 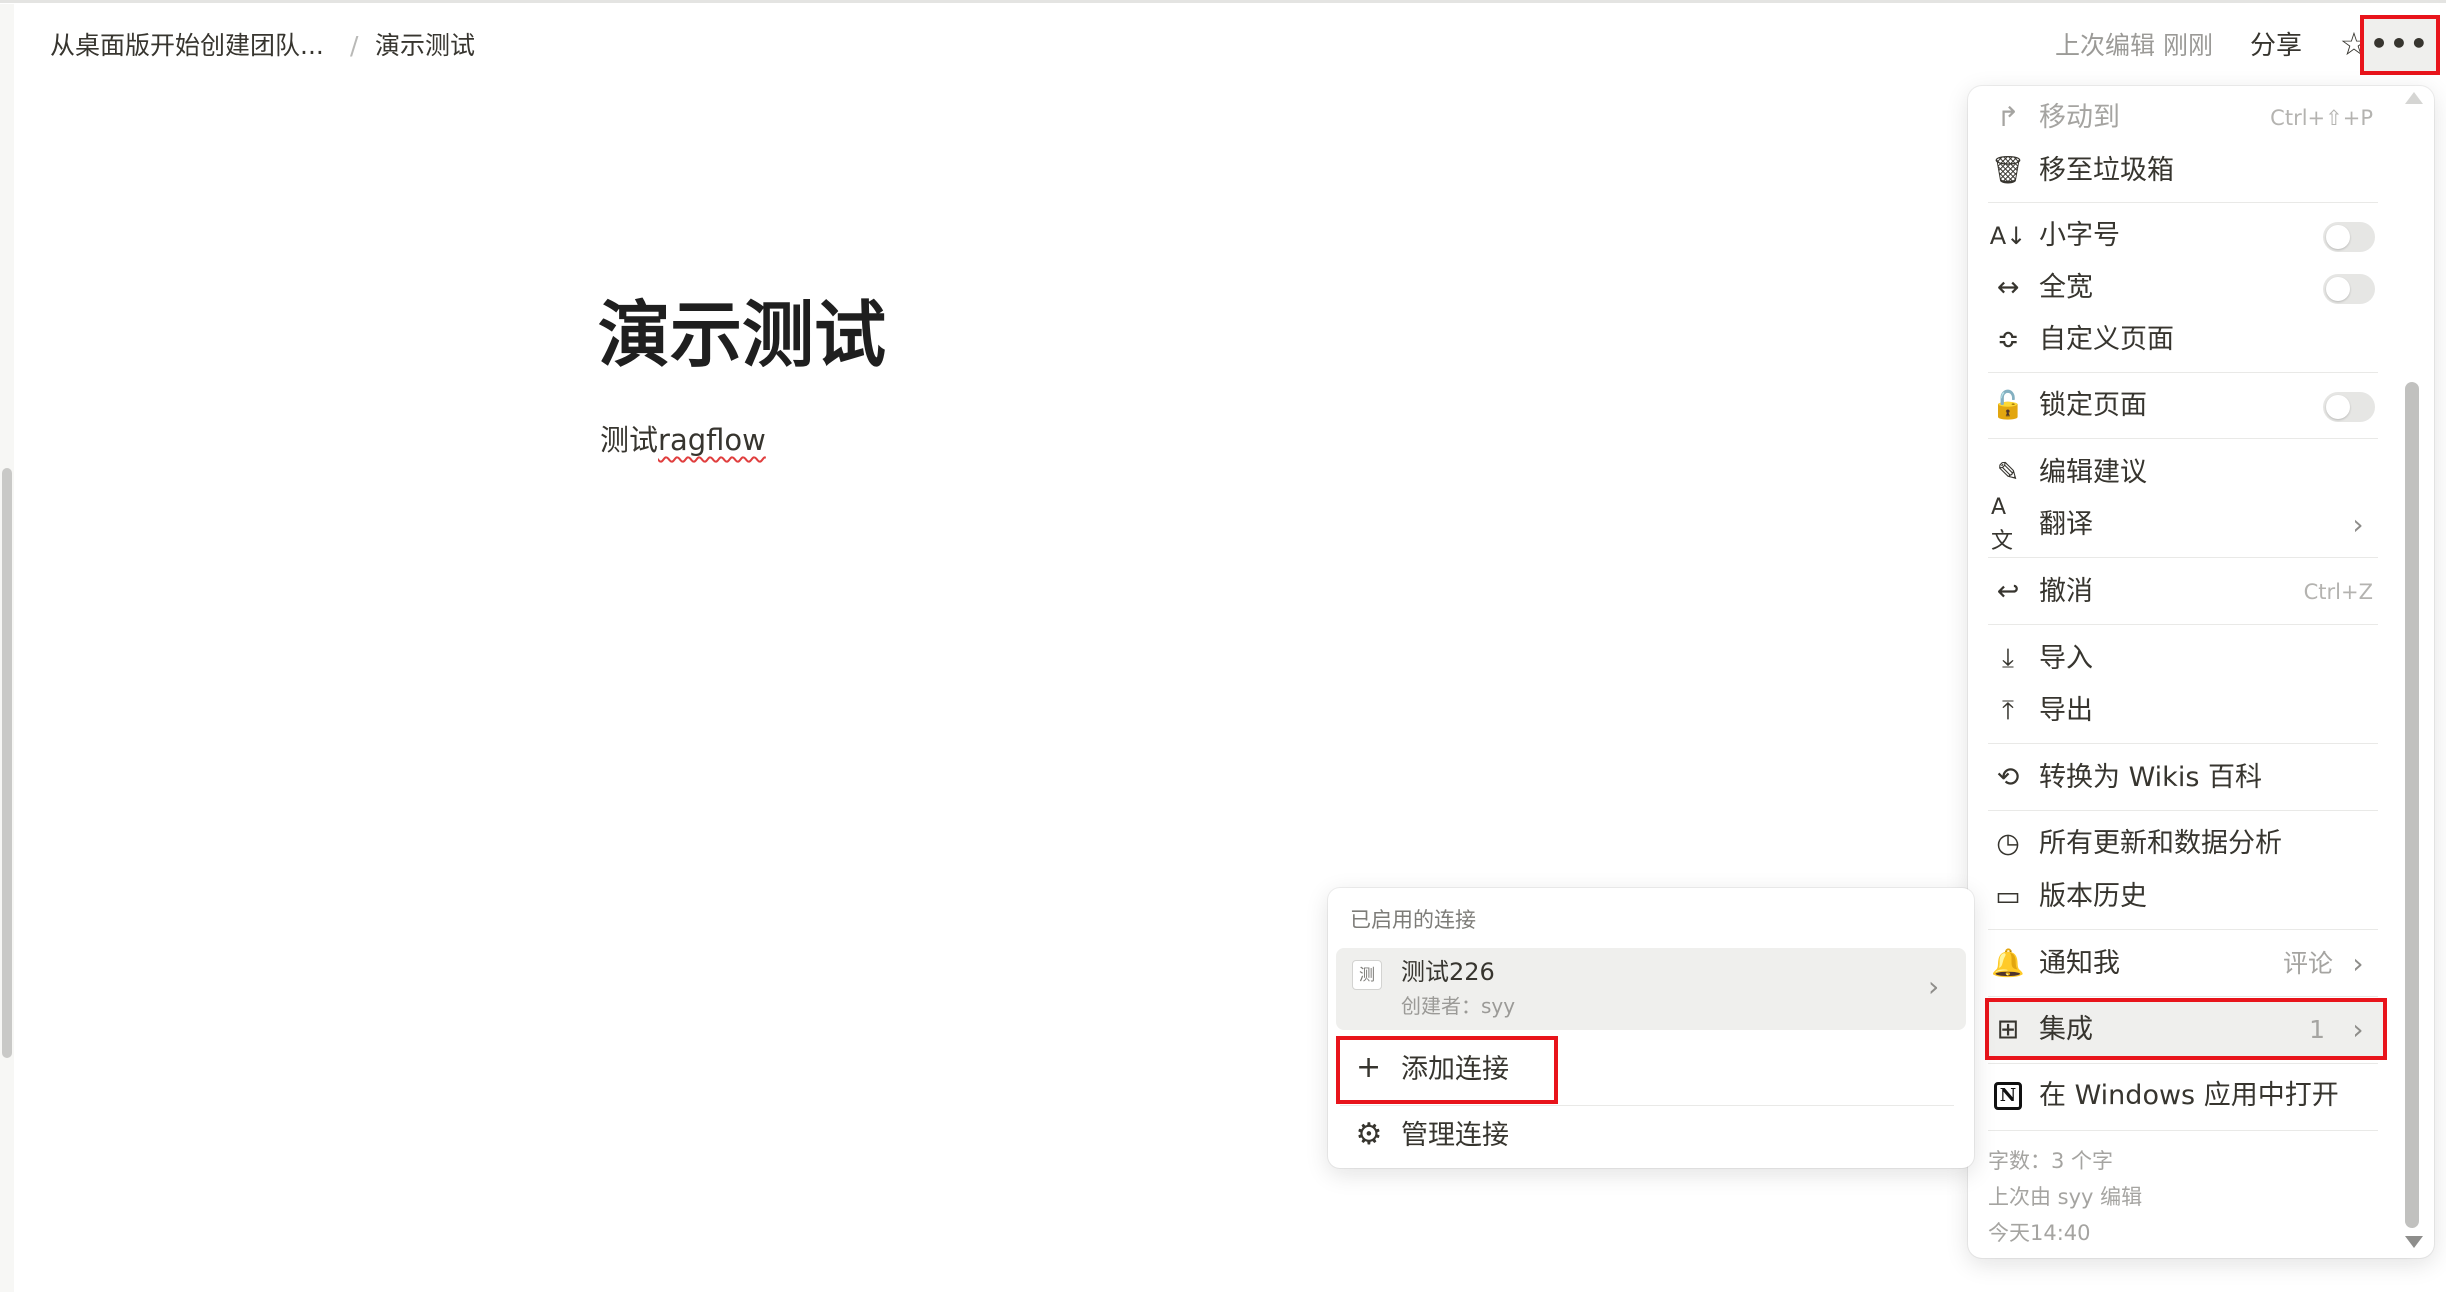 What do you see at coordinates (2008, 405) in the screenshot?
I see `lock-open-icon: 🔓` at bounding box center [2008, 405].